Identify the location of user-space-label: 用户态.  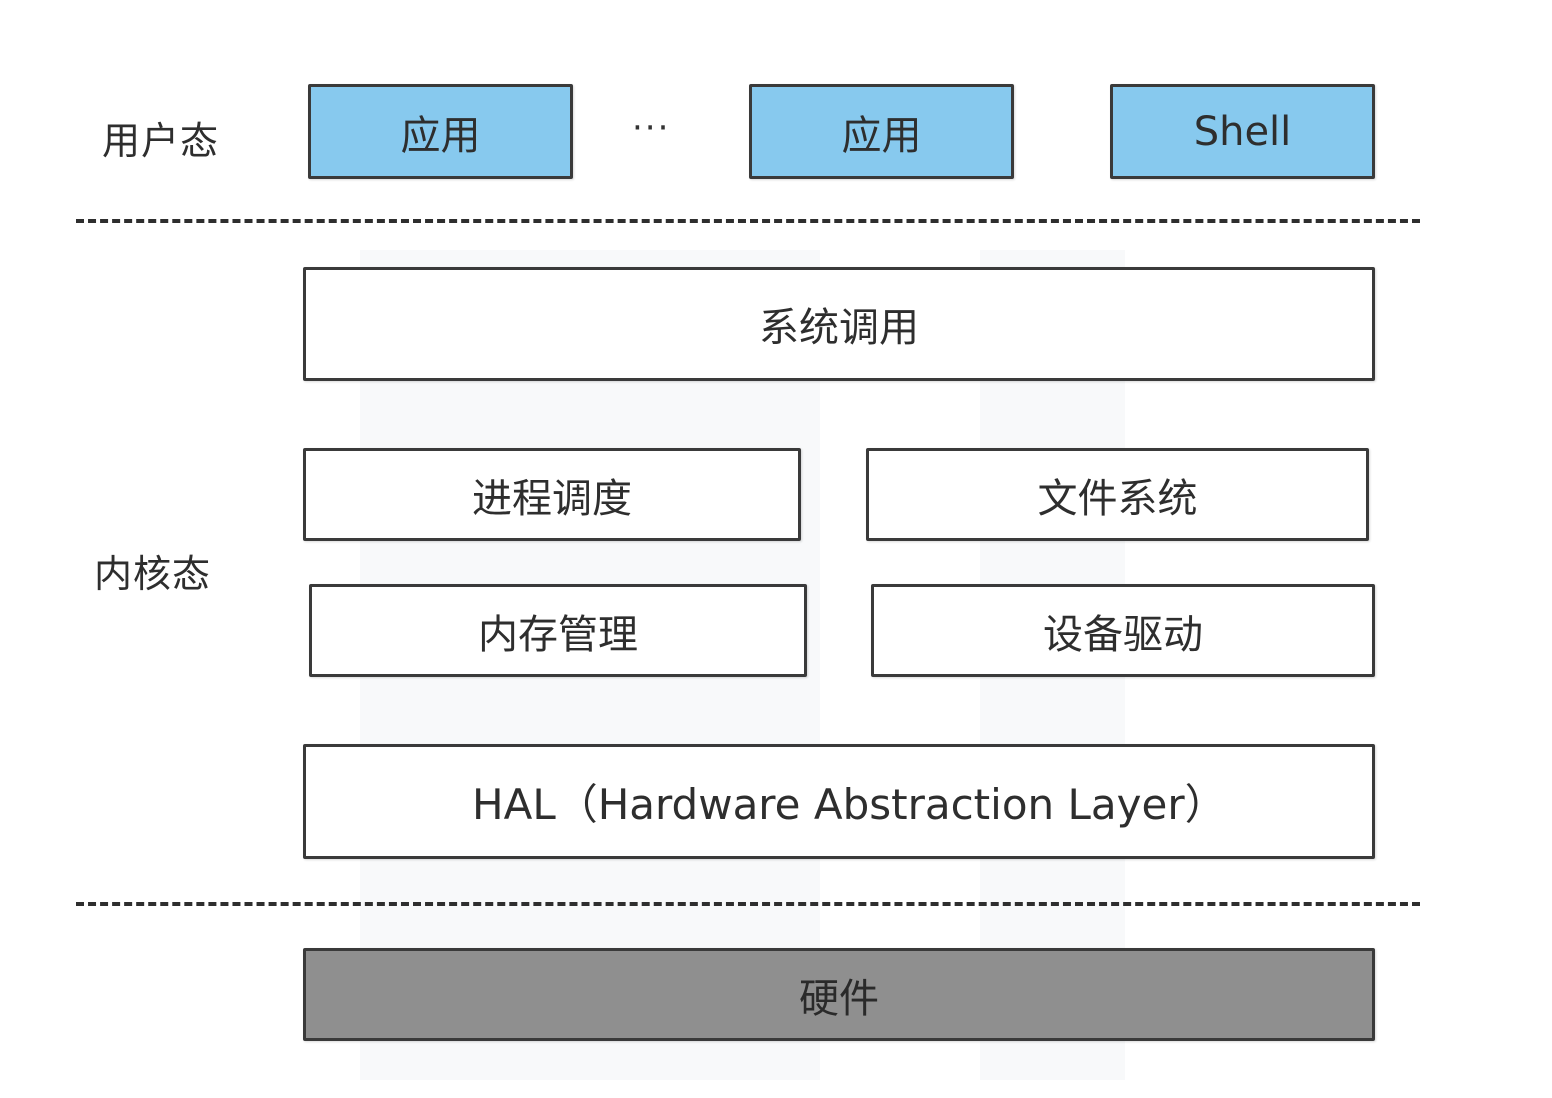
(161, 141).